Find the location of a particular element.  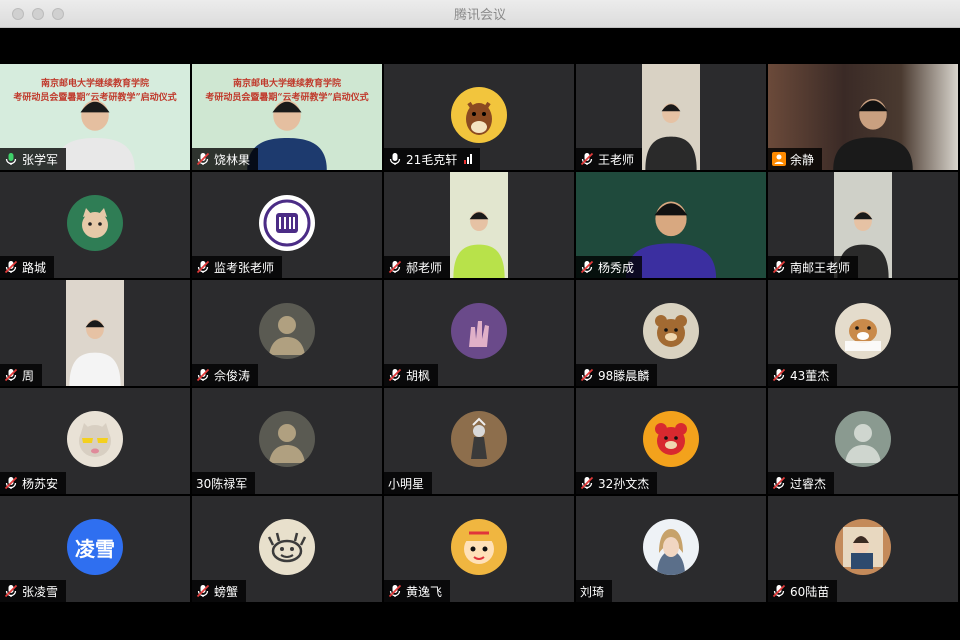

participant-nametag: 黄逸飞 is located at coordinates (417, 591).